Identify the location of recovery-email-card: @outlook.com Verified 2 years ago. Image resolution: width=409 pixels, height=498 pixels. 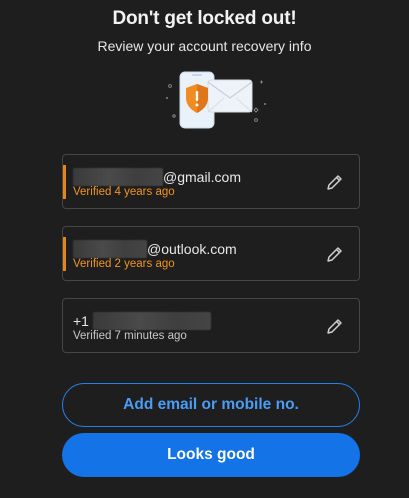
(211, 253).